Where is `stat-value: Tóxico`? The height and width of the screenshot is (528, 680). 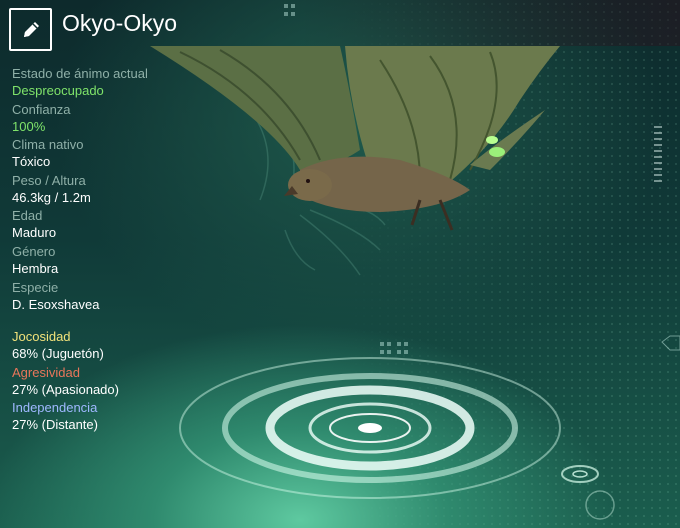 stat-value: Tóxico is located at coordinates (31, 162).